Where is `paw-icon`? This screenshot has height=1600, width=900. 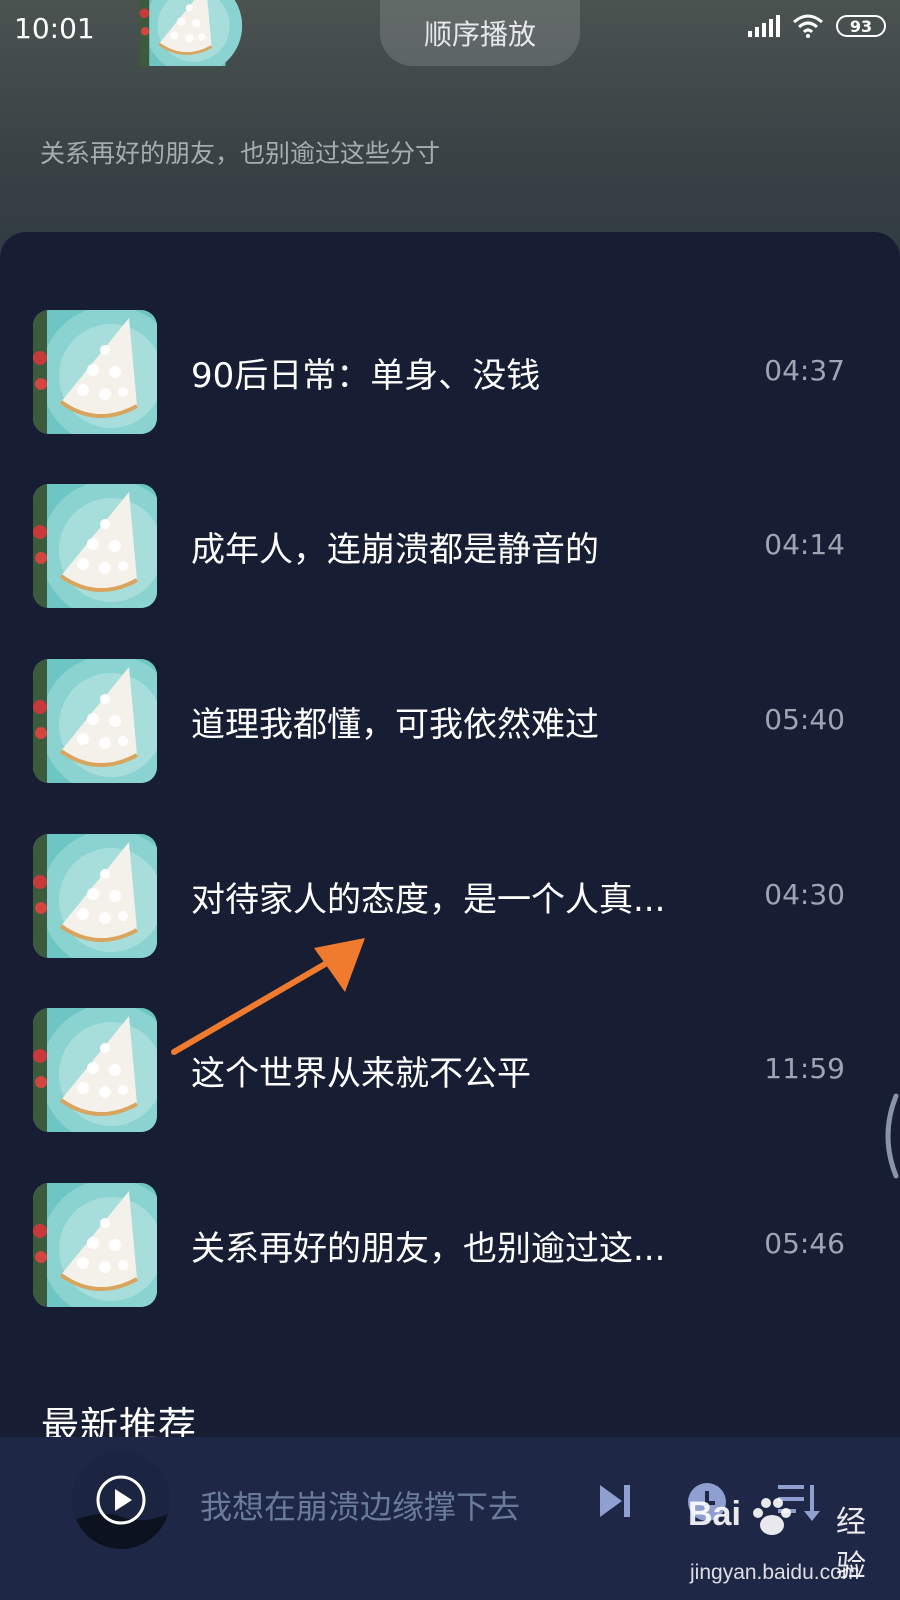
paw-icon is located at coordinates (772, 1516).